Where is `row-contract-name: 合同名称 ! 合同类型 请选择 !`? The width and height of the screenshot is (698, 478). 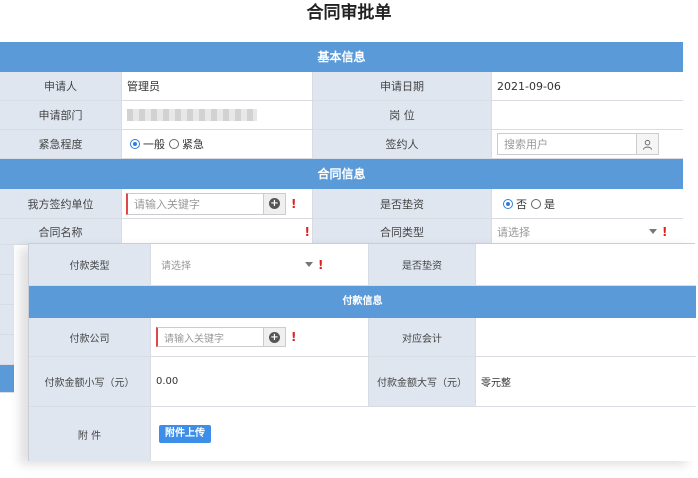
row-contract-name: 合同名称 ! 合同类型 请选择 ! is located at coordinates (341, 232).